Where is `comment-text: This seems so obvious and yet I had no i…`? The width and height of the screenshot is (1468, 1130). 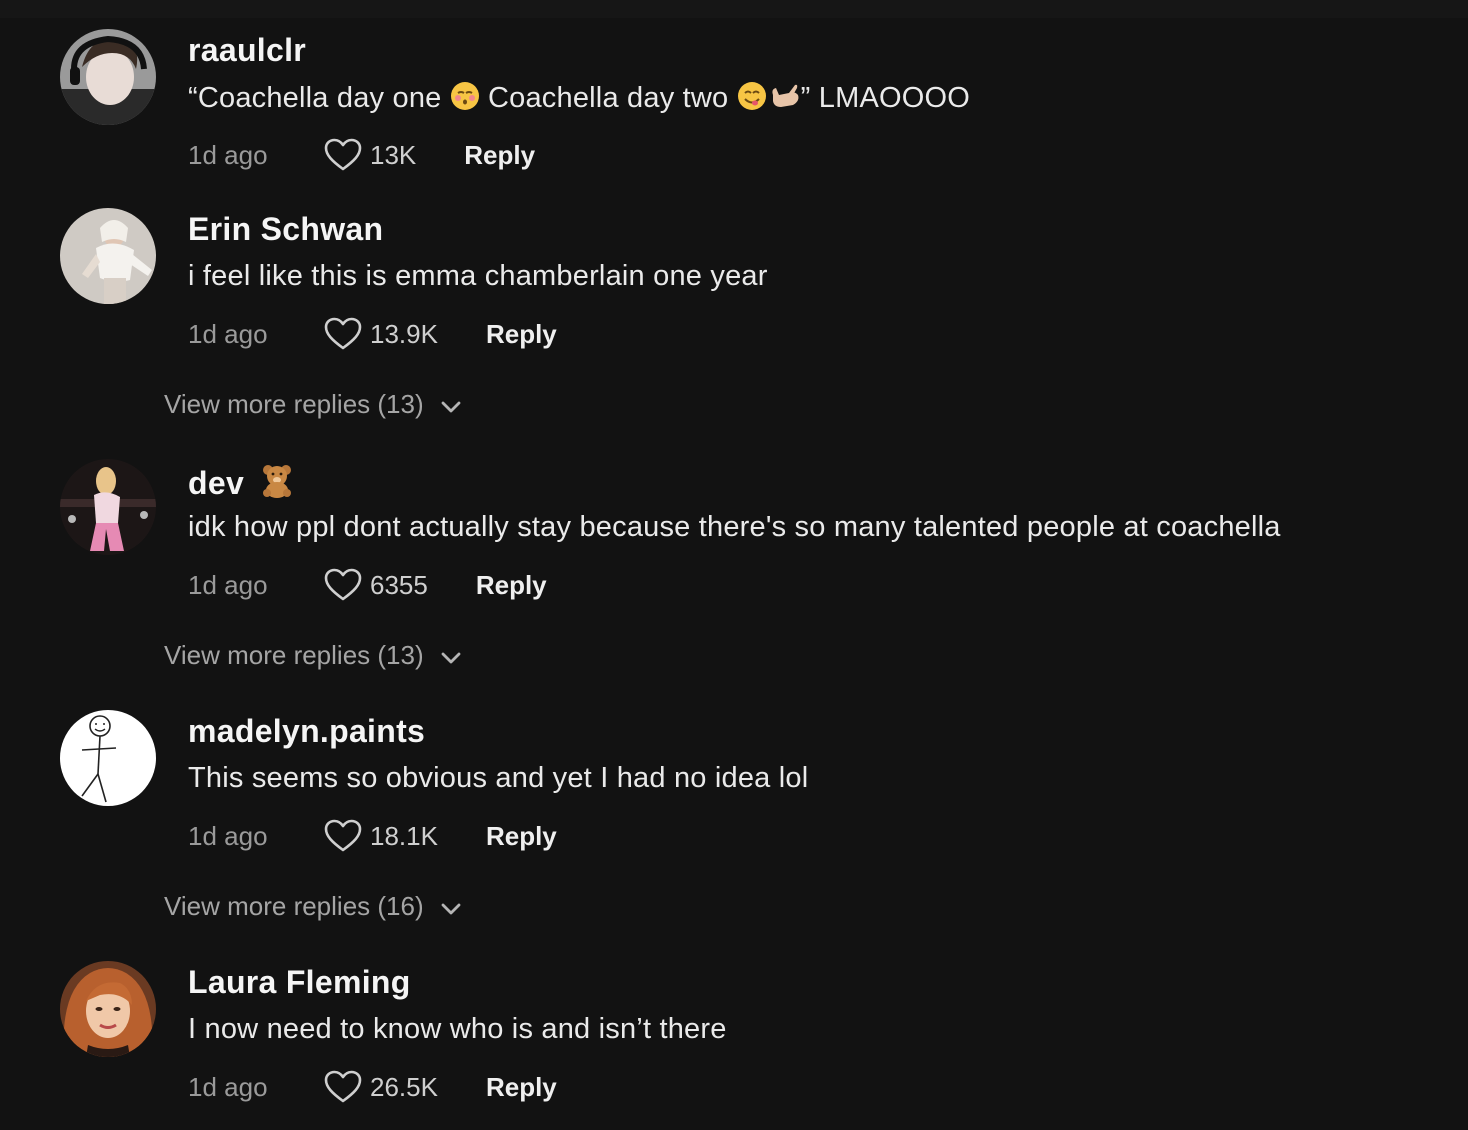
comment-text: This seems so obvious and yet I had no i… is located at coordinates (498, 778).